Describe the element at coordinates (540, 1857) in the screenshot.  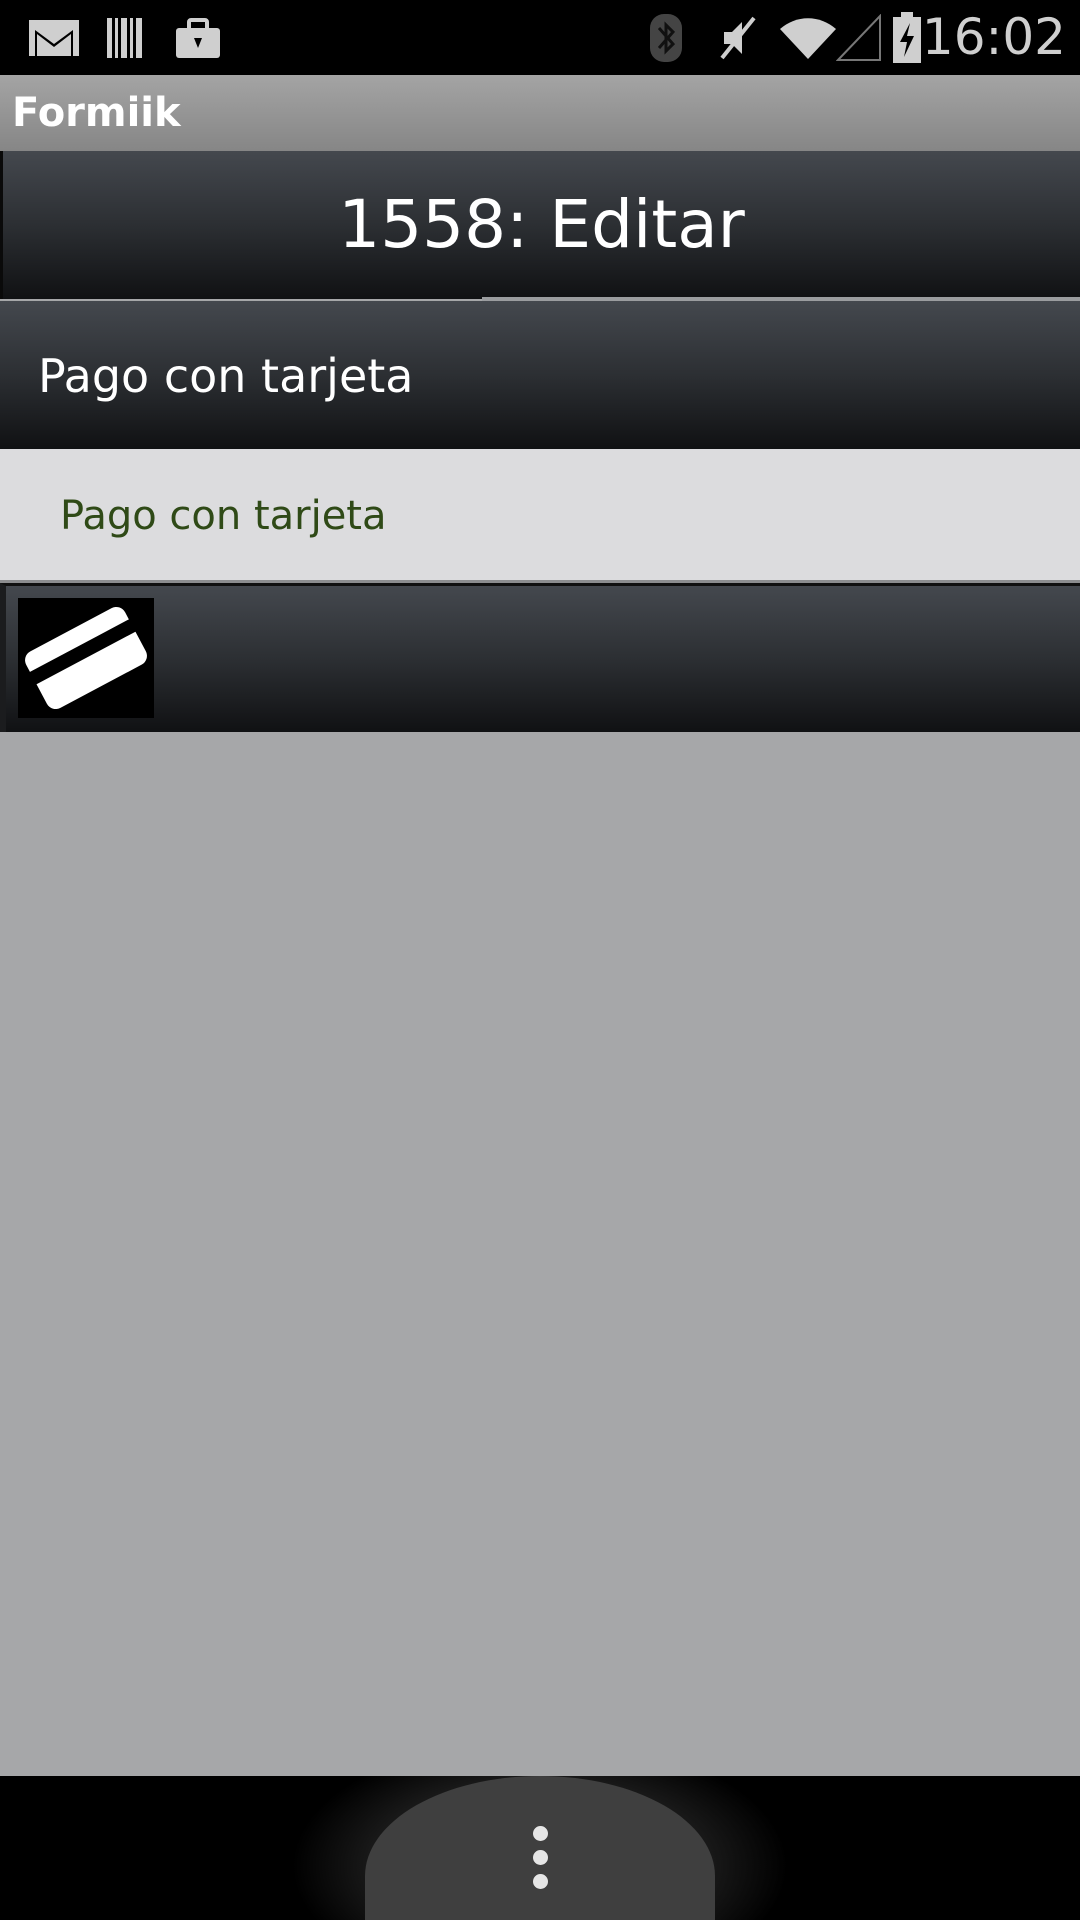
I see `overflow-menu-icon` at that location.